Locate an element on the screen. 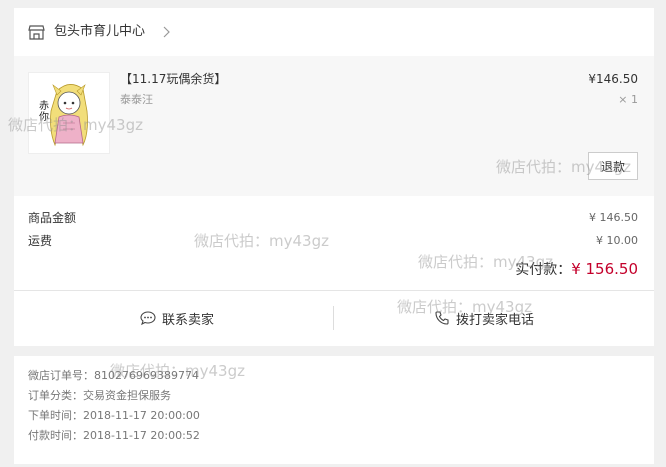  goods-amount-value: ¥ 146.50 is located at coordinates (613, 217).